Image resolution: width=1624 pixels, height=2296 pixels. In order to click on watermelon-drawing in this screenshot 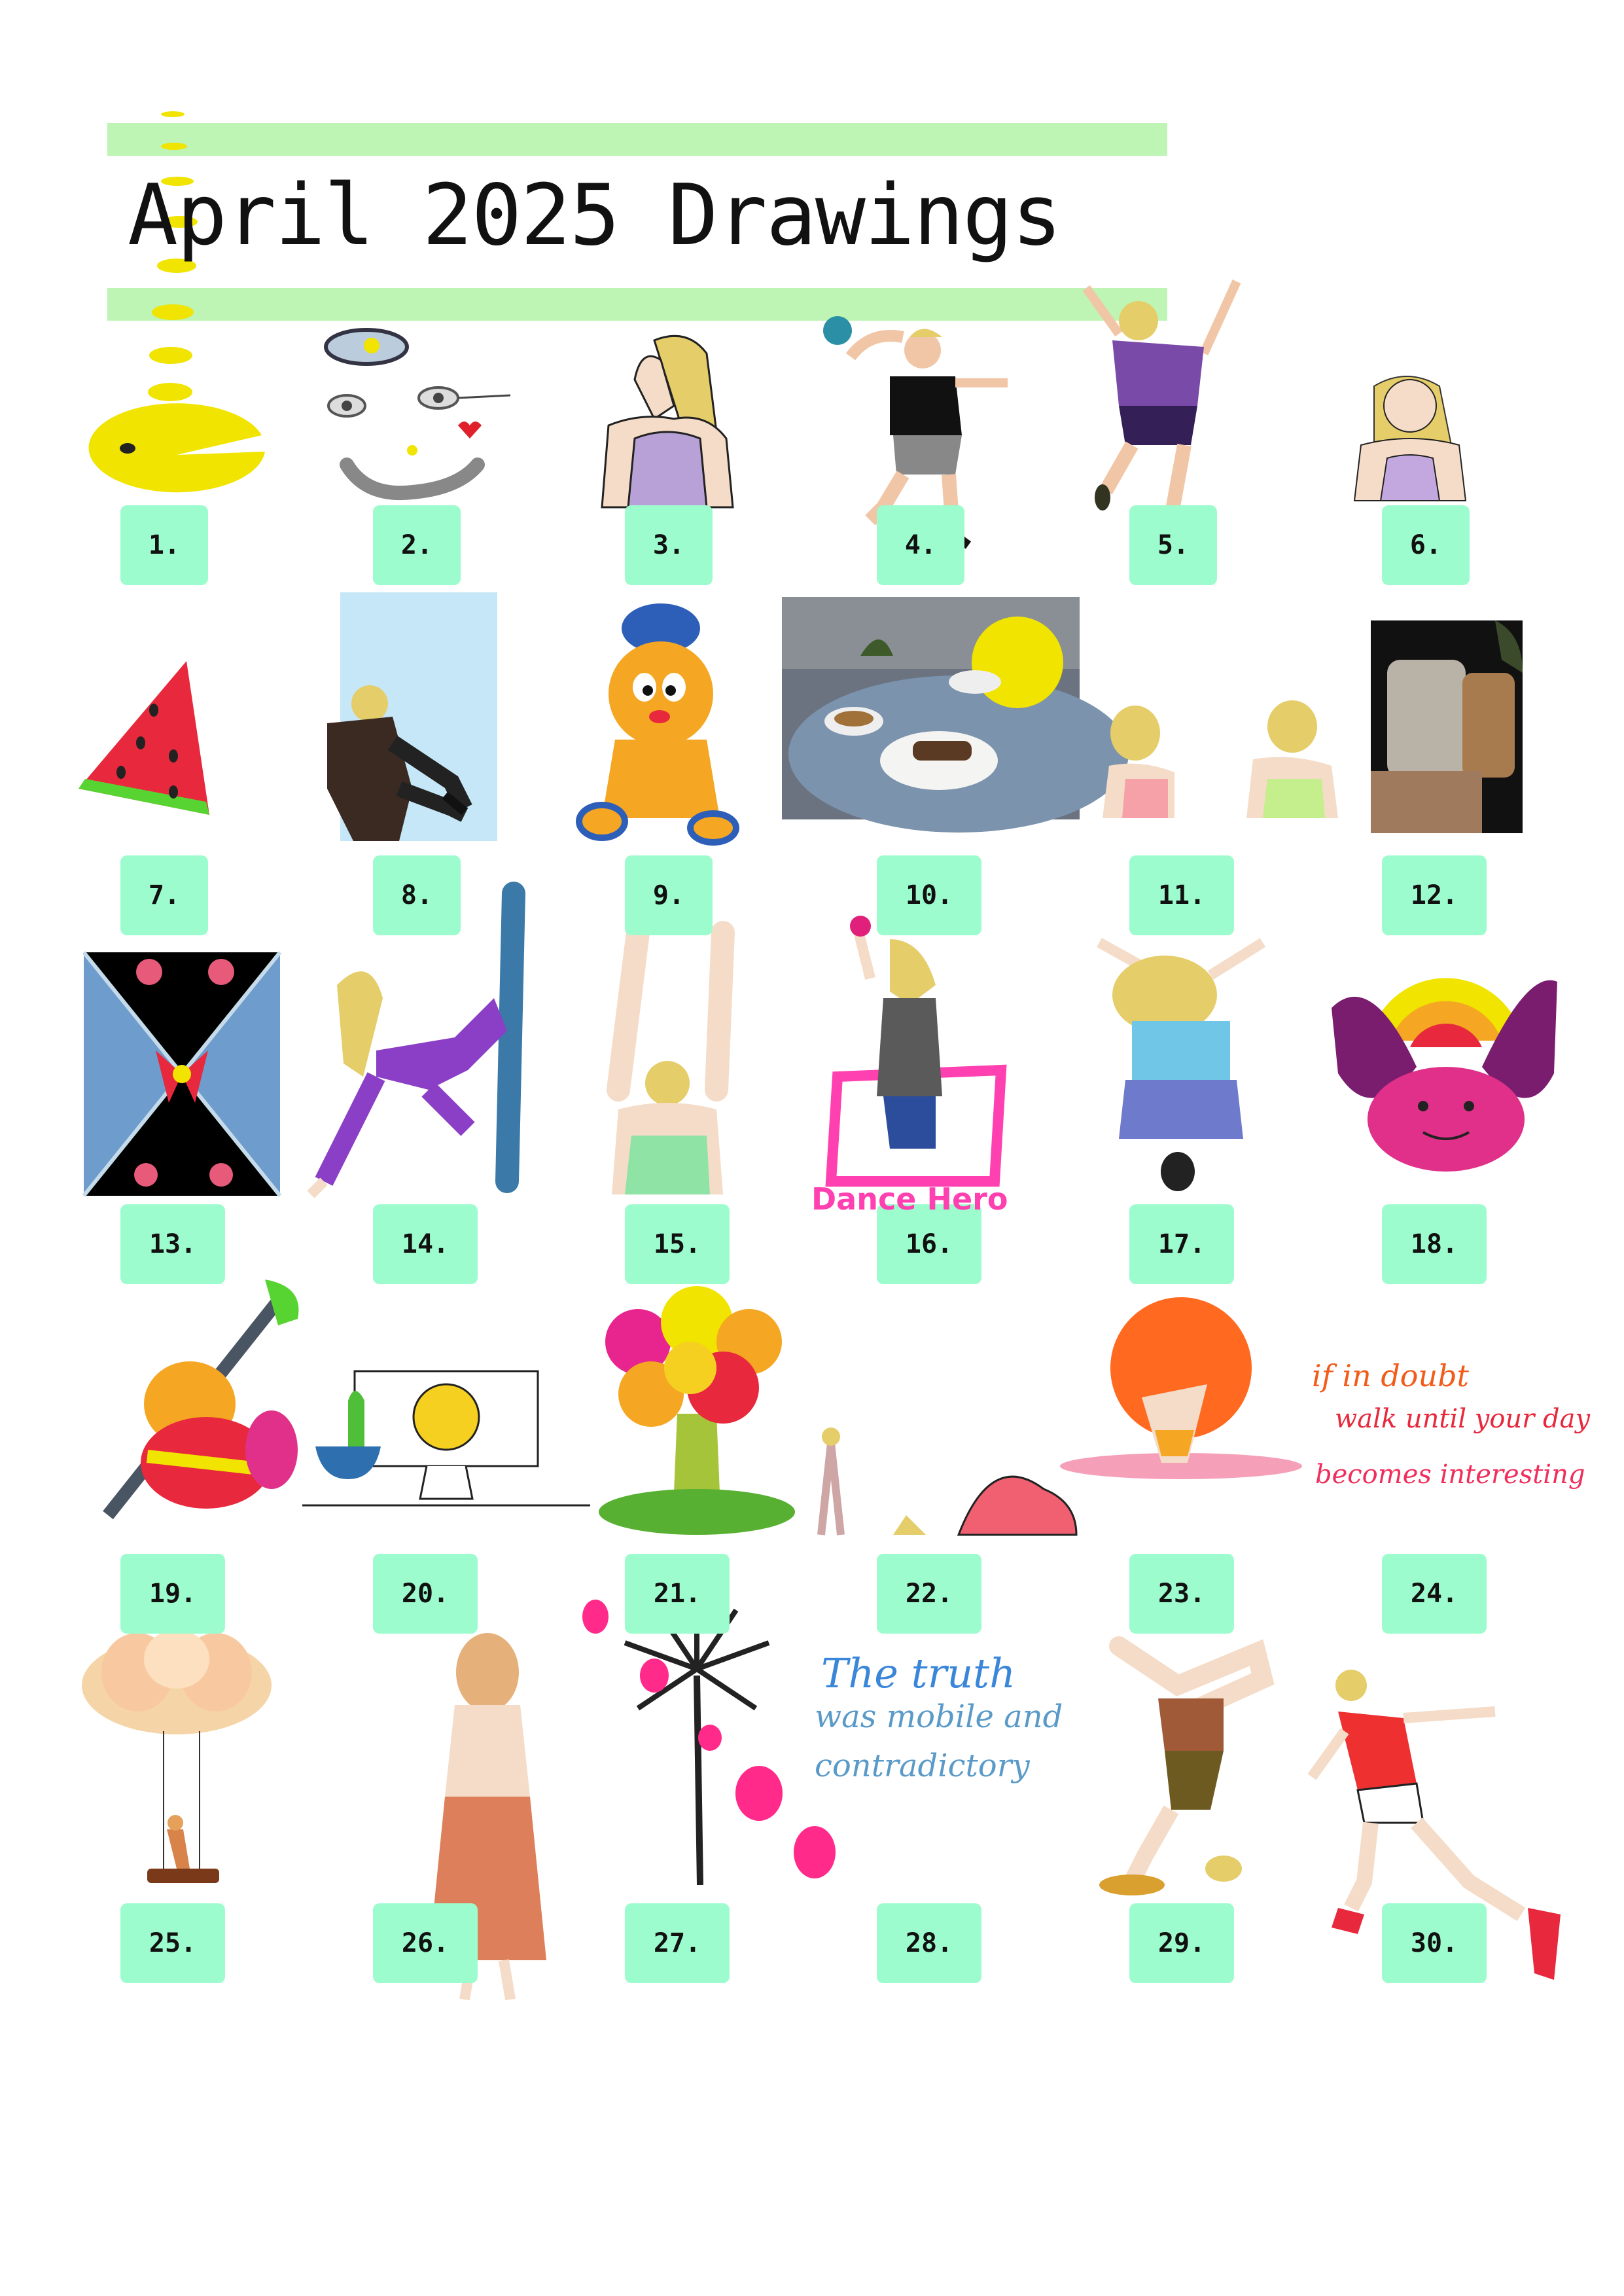, I will do `click(144, 738)`.